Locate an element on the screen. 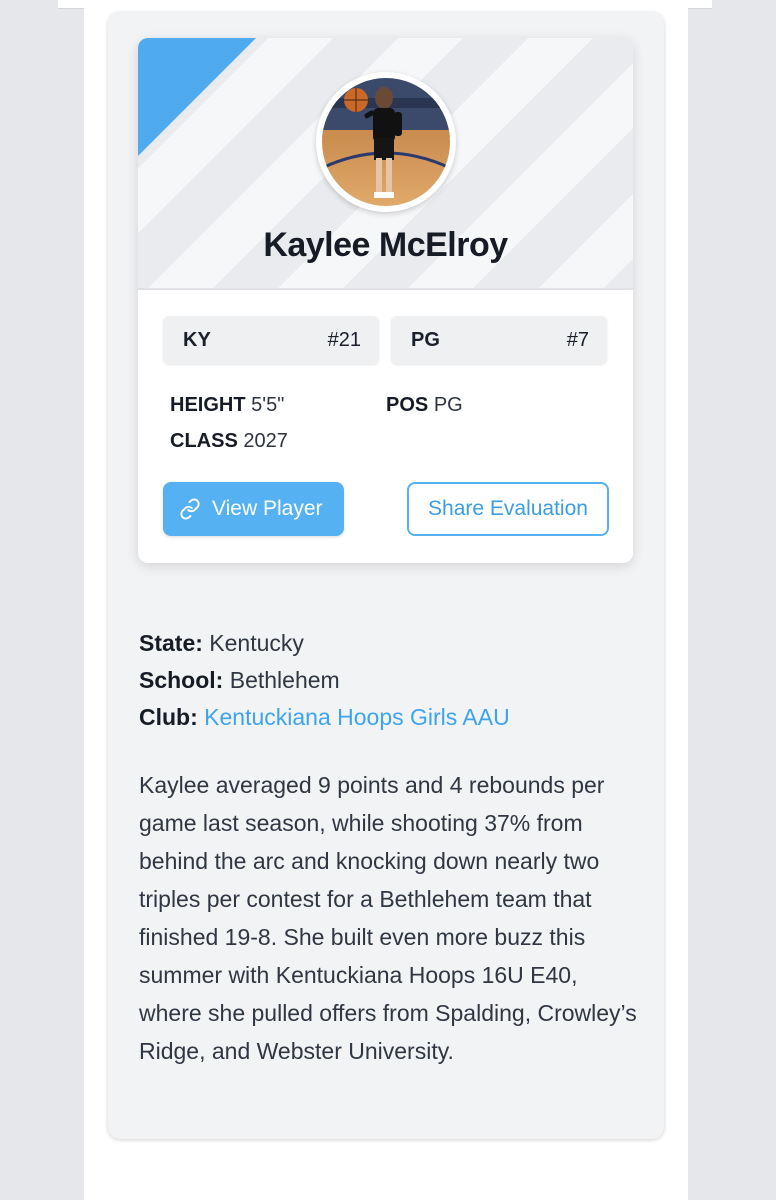 This screenshot has height=1200, width=776. school-info-label: School: is located at coordinates (181, 680).